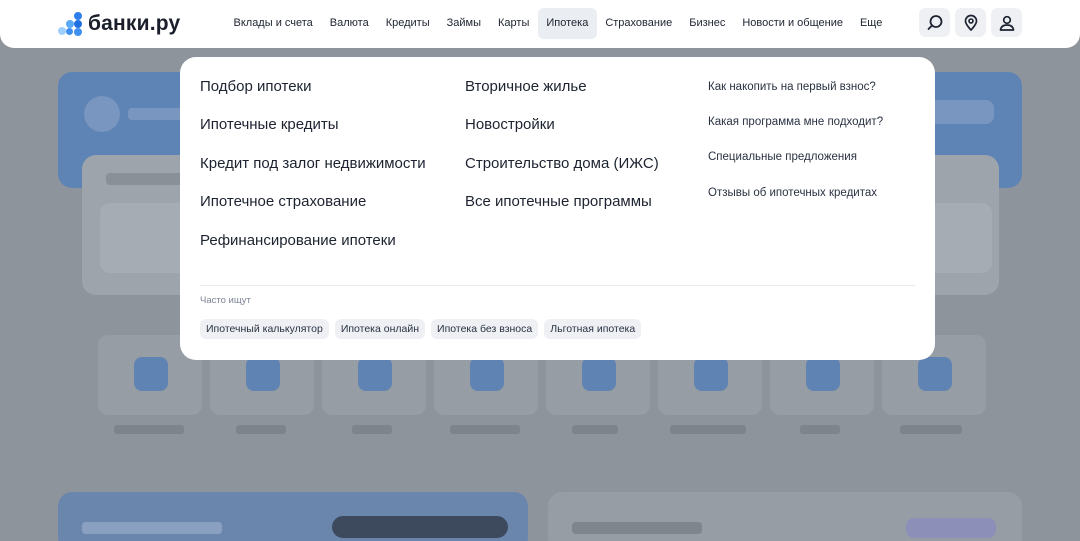  I want to click on chip-no-down-payment: Ипотека без взноса, so click(485, 329).